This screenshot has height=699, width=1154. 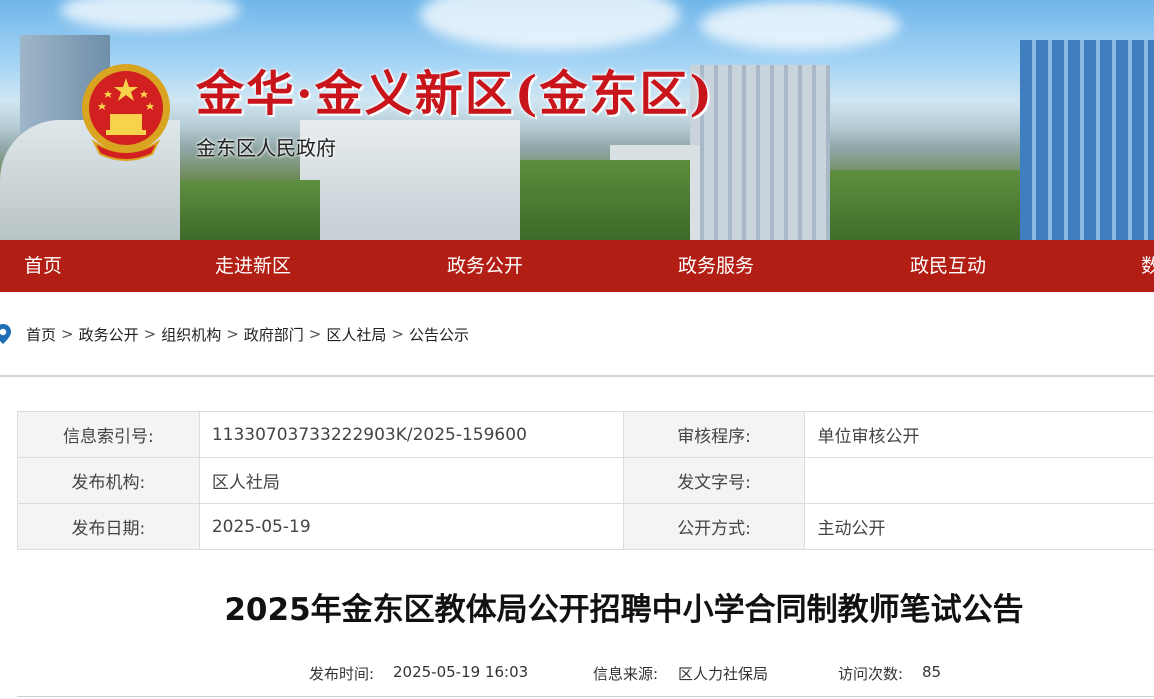 I want to click on info-value-doc-number, so click(x=979, y=480).